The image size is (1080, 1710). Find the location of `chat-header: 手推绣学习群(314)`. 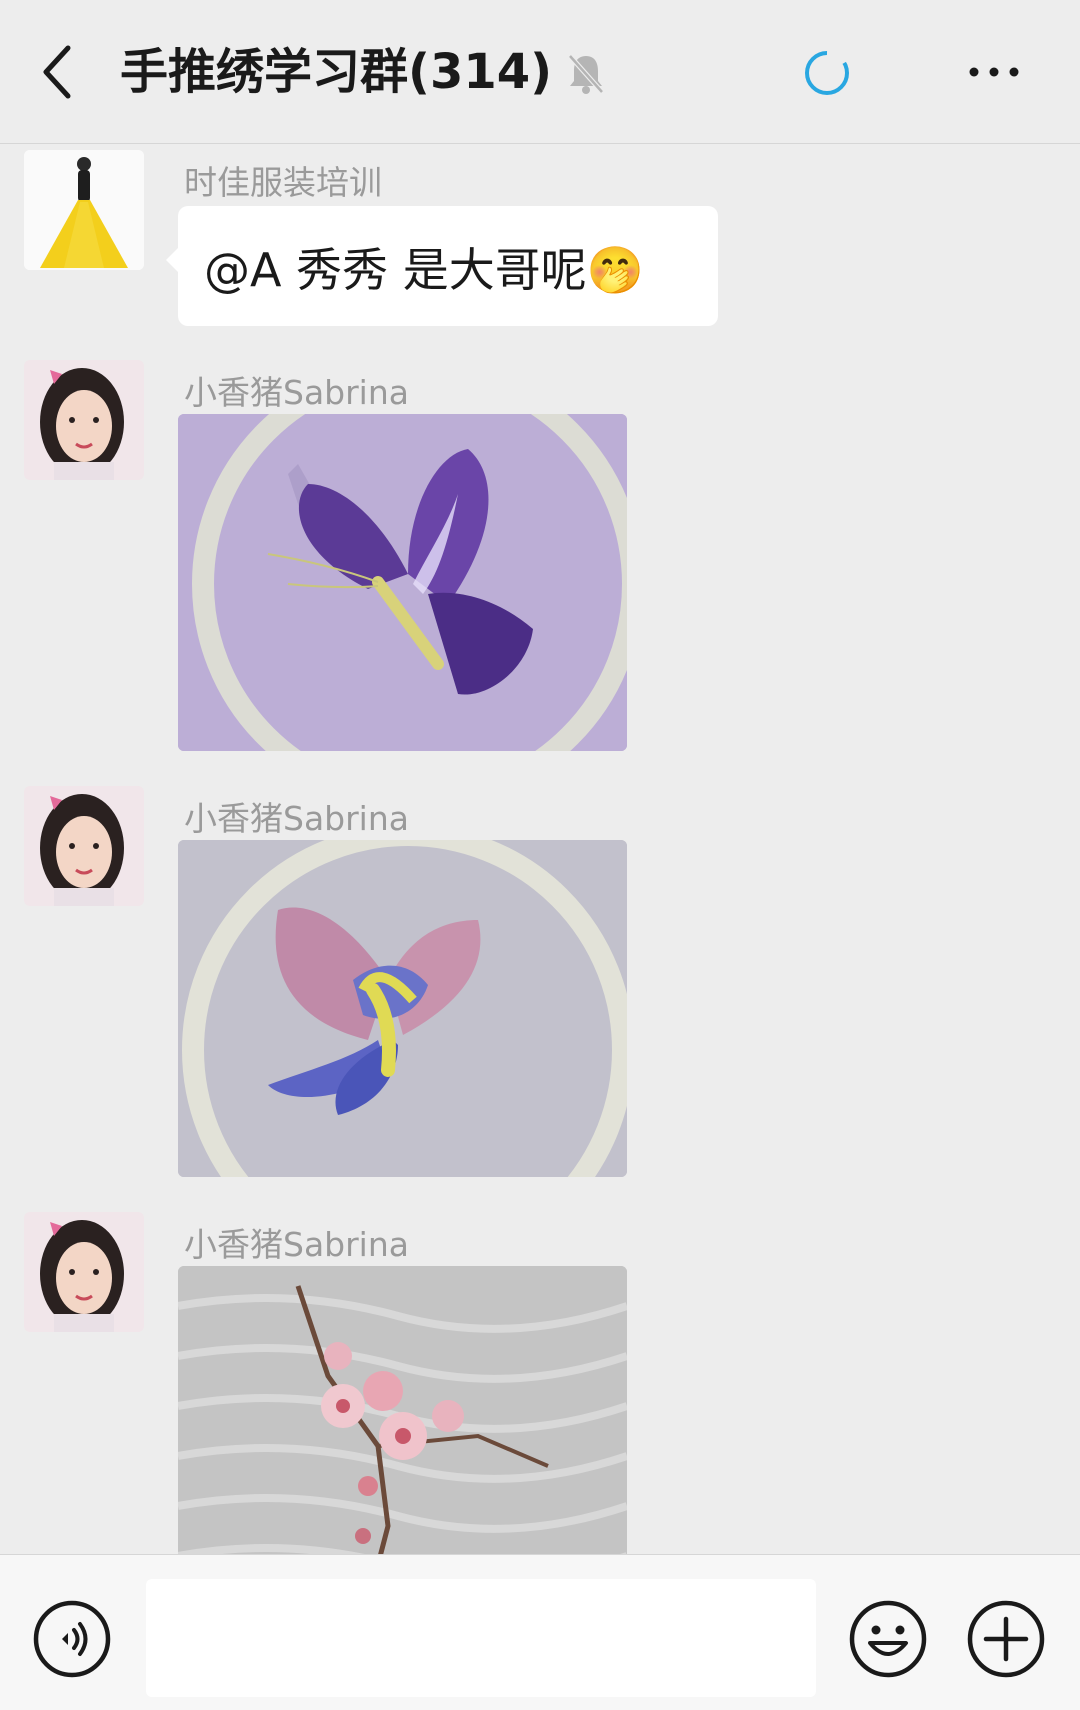

chat-header: 手推绣学习群(314) is located at coordinates (540, 72).